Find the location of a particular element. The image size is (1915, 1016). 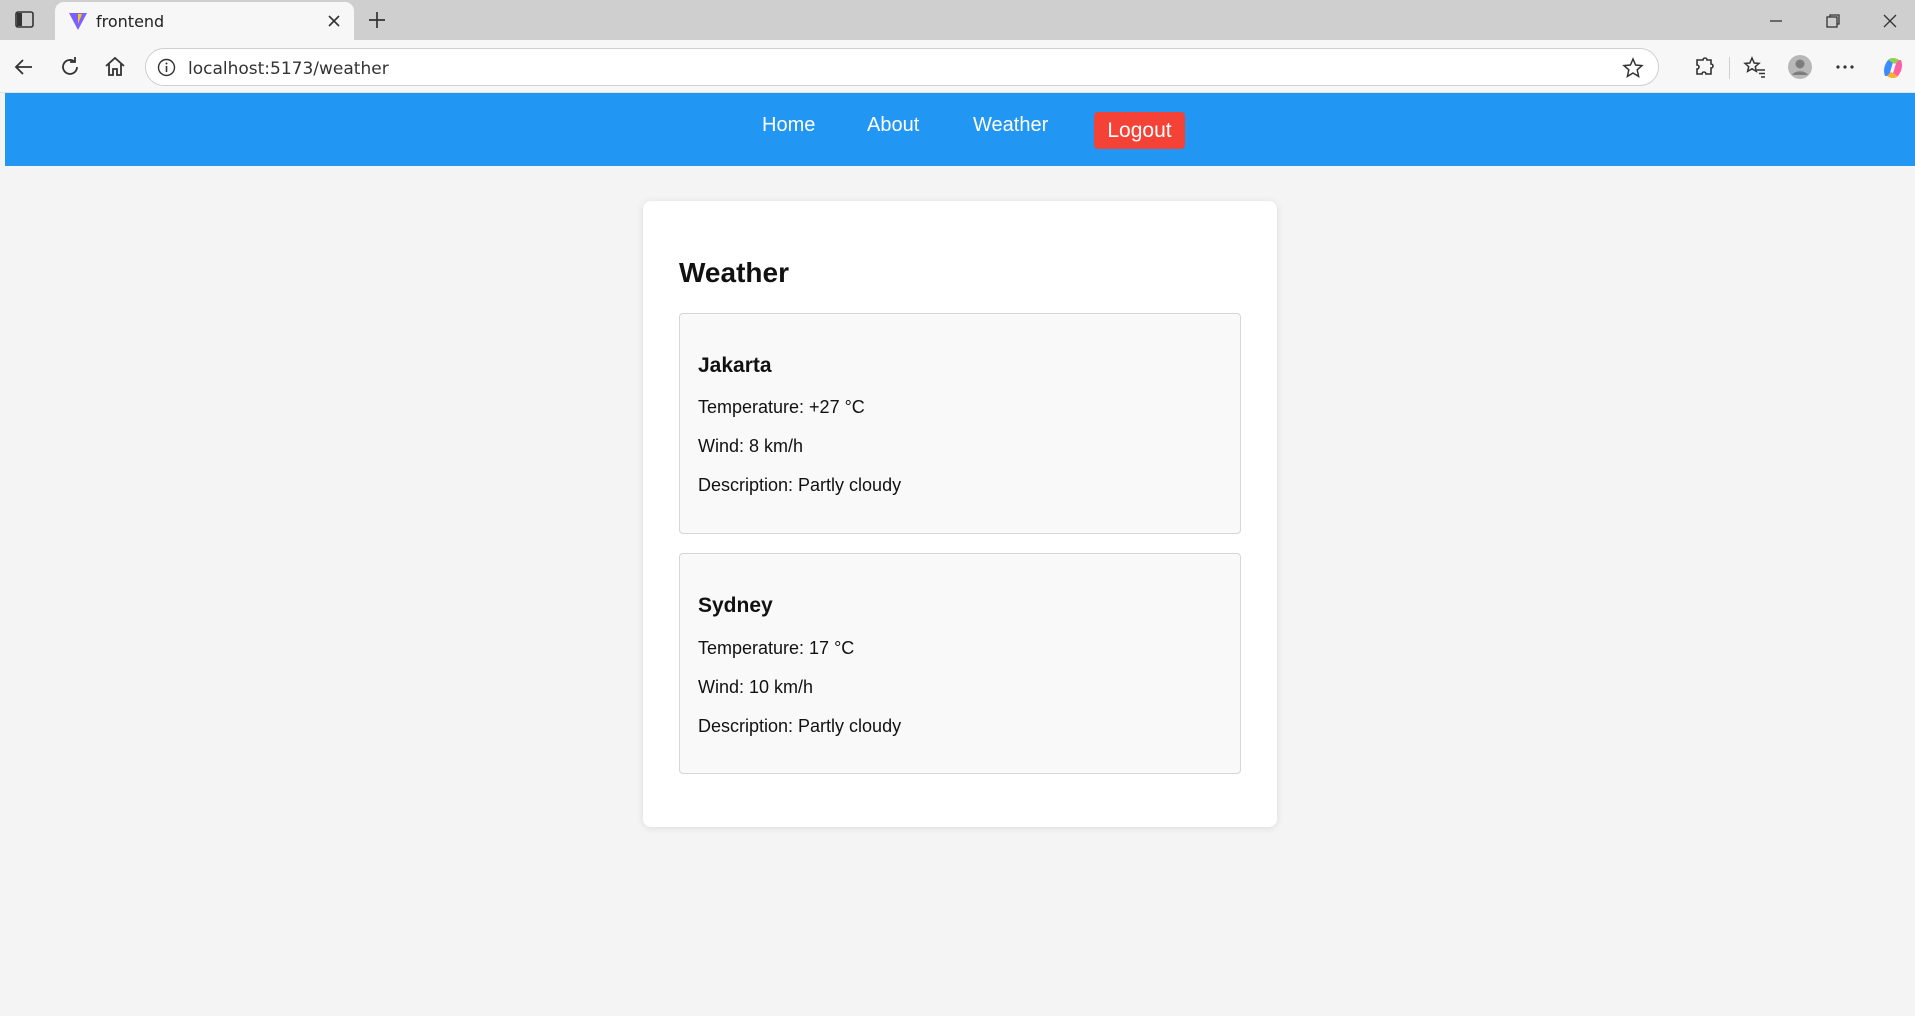

minimize-icon is located at coordinates (1776, 21).